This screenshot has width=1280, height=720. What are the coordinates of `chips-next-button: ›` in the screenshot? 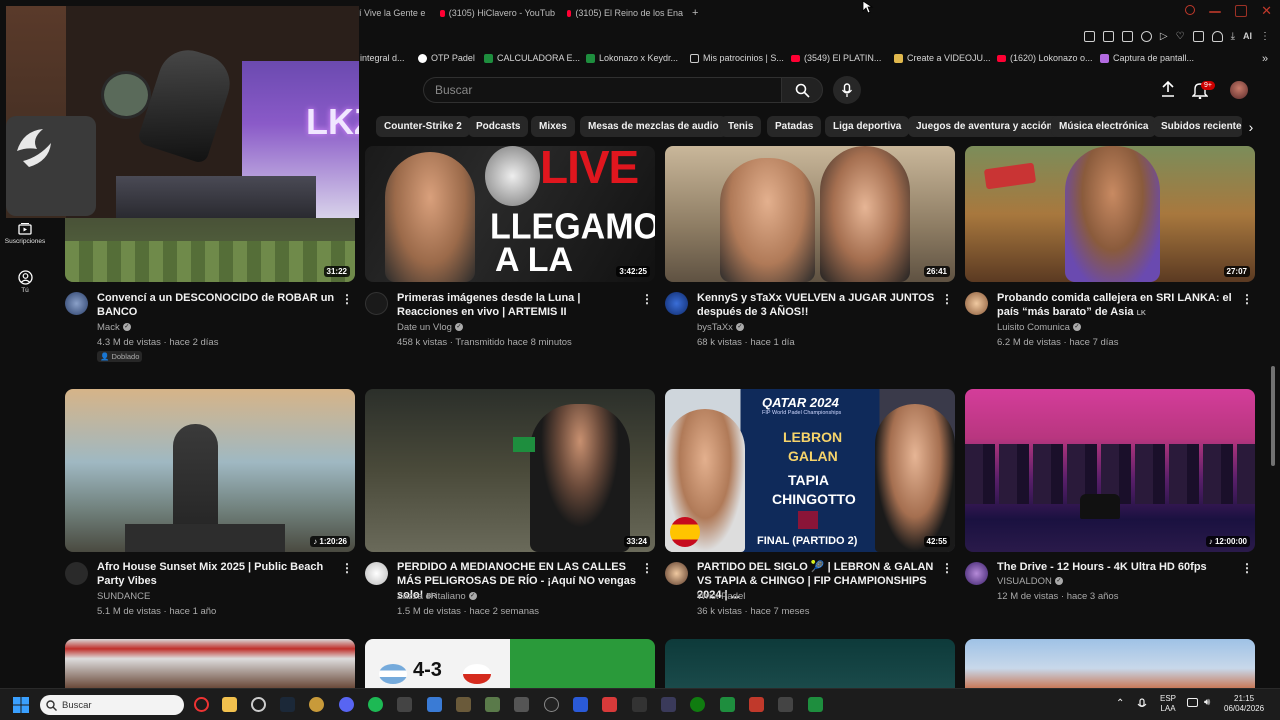 It's located at (1251, 127).